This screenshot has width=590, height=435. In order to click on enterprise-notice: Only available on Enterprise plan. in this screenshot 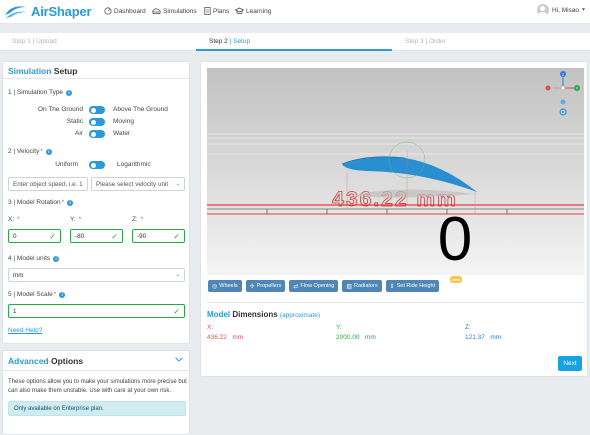, I will do `click(97, 408)`.